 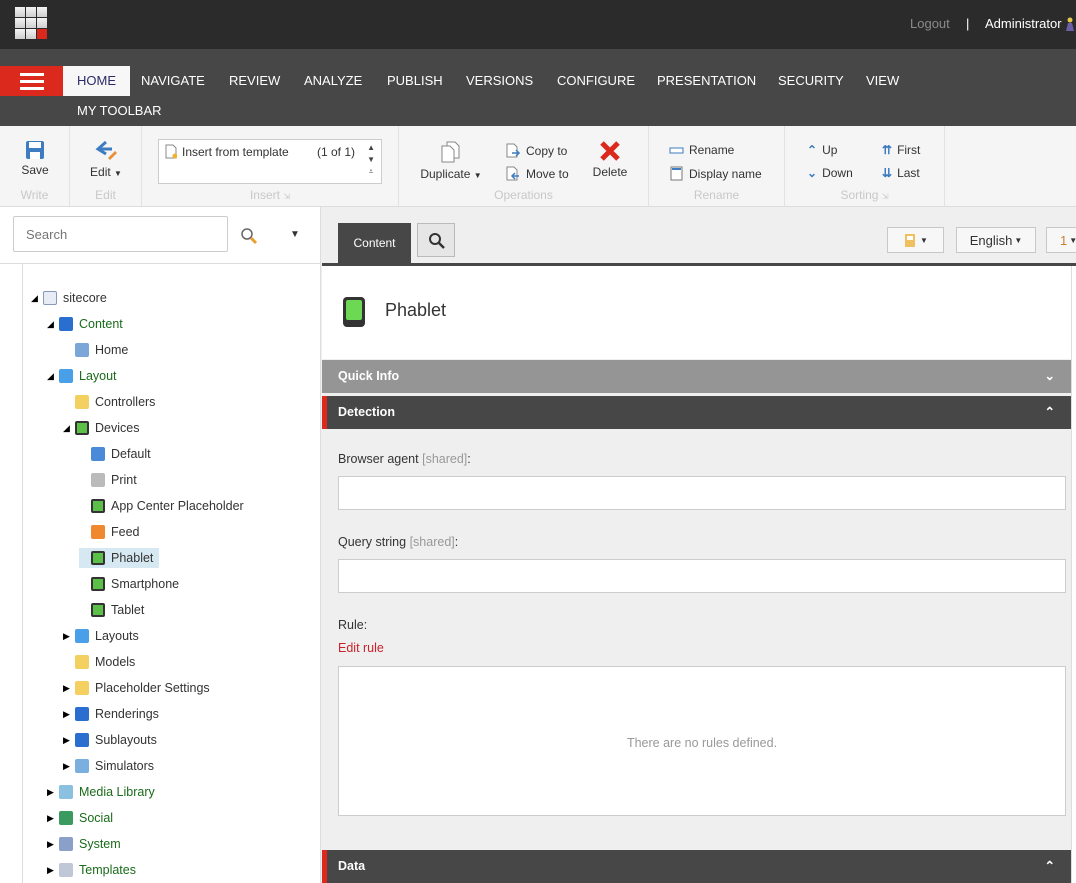 I want to click on tree-node: Feed, so click(x=109, y=532).